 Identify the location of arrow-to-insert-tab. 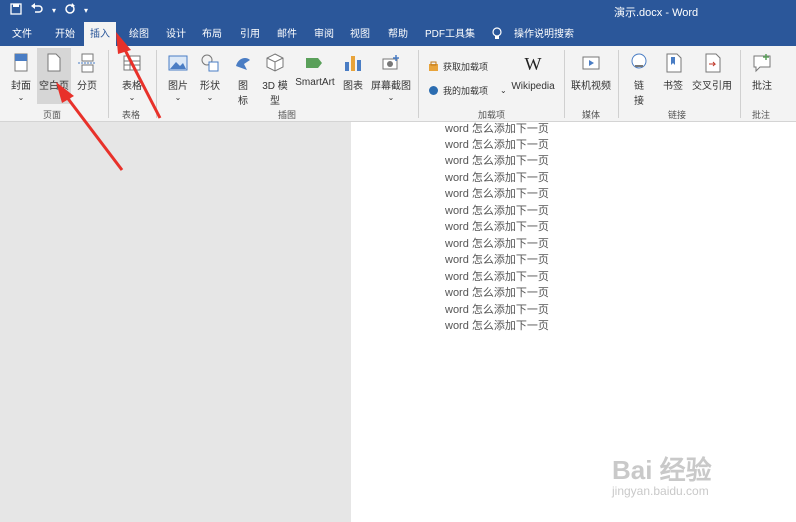
(139, 75).